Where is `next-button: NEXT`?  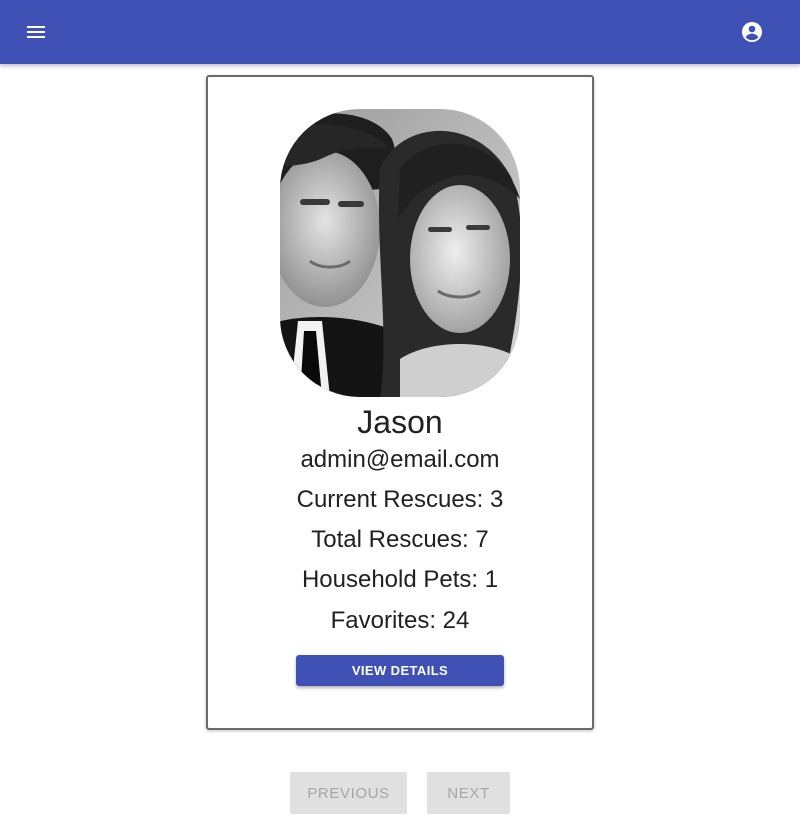 next-button: NEXT is located at coordinates (468, 793).